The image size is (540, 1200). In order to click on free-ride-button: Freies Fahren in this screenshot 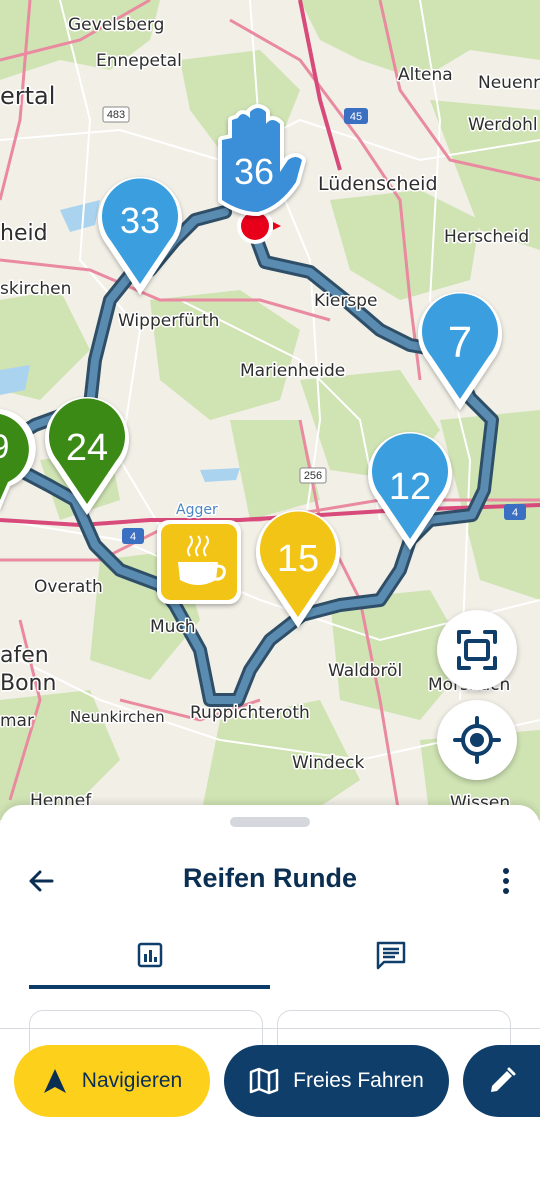, I will do `click(336, 1081)`.